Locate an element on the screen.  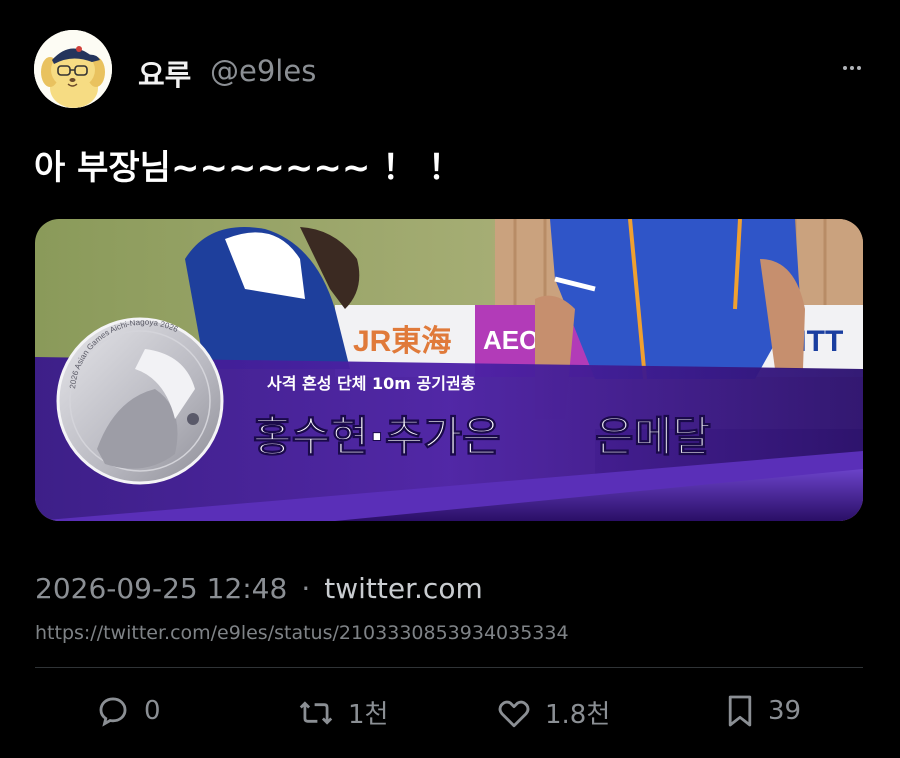
like-button: 1.8천 is located at coordinates (553, 712).